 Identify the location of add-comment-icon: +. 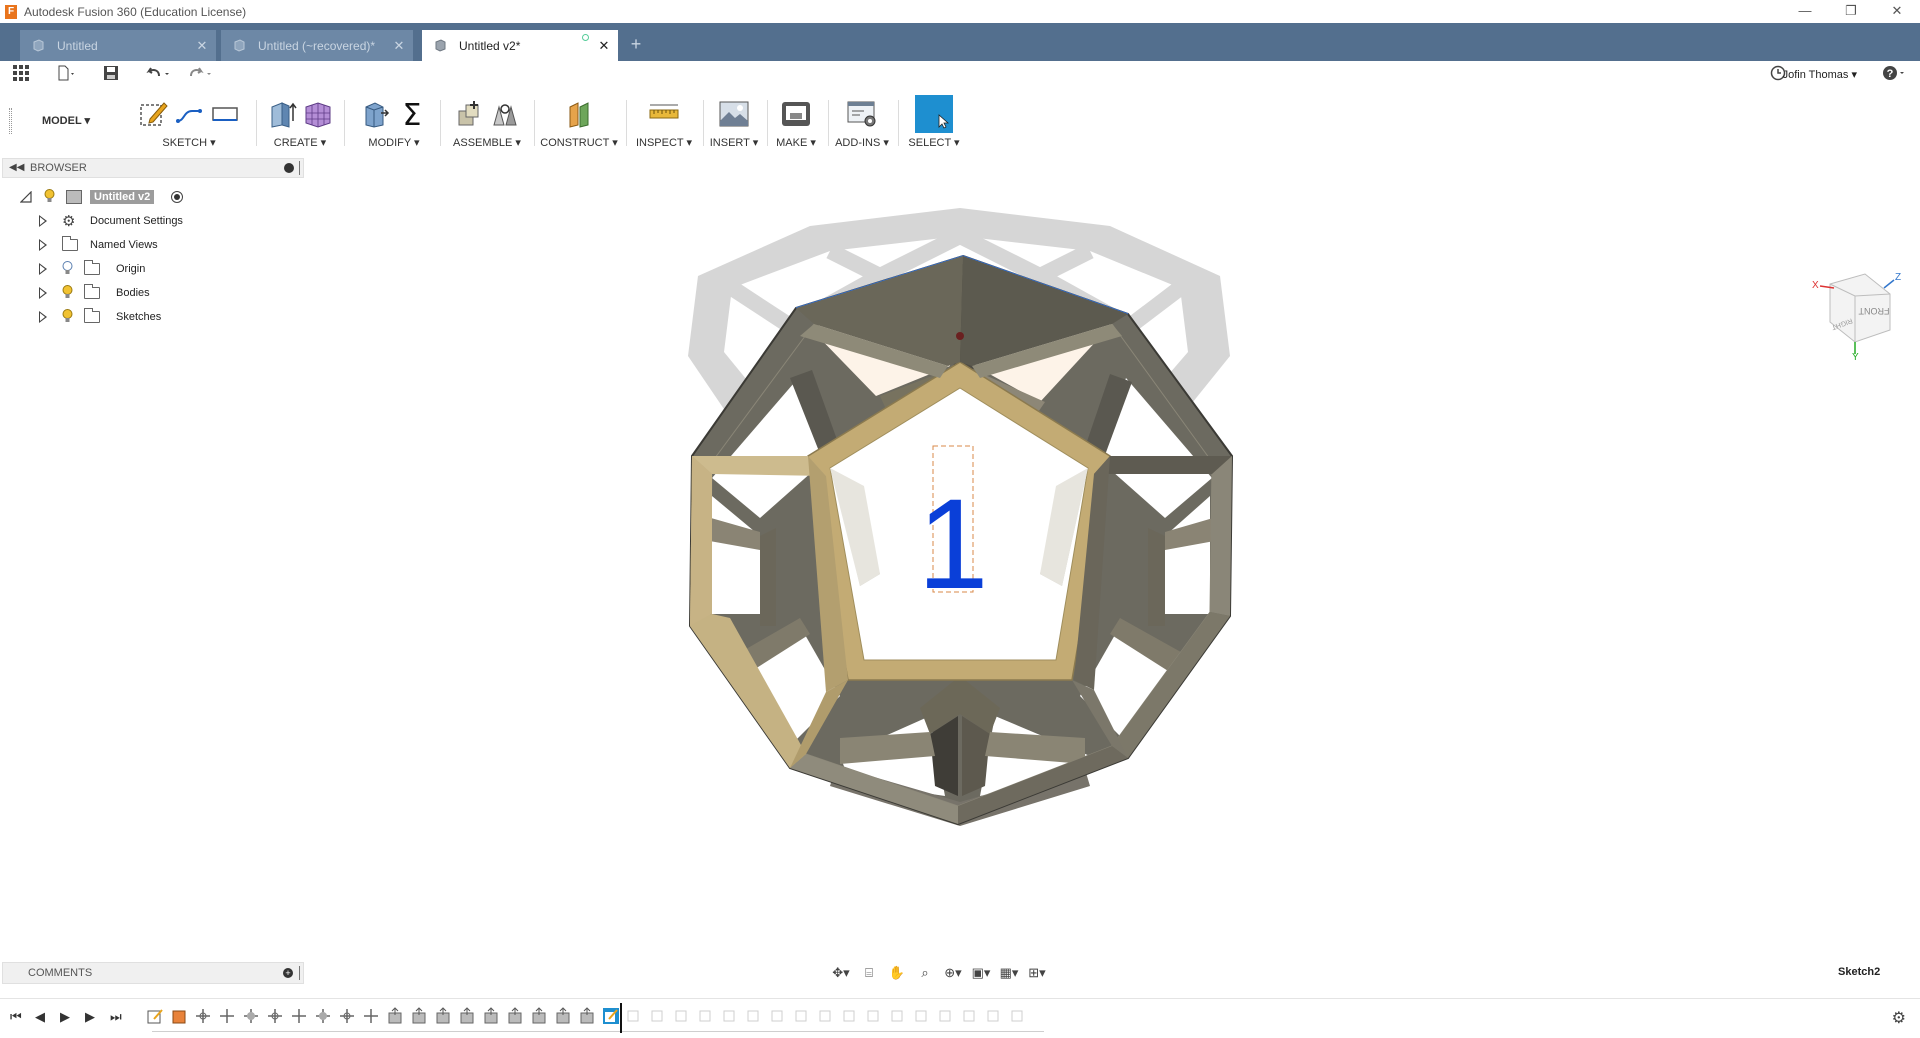
(288, 973).